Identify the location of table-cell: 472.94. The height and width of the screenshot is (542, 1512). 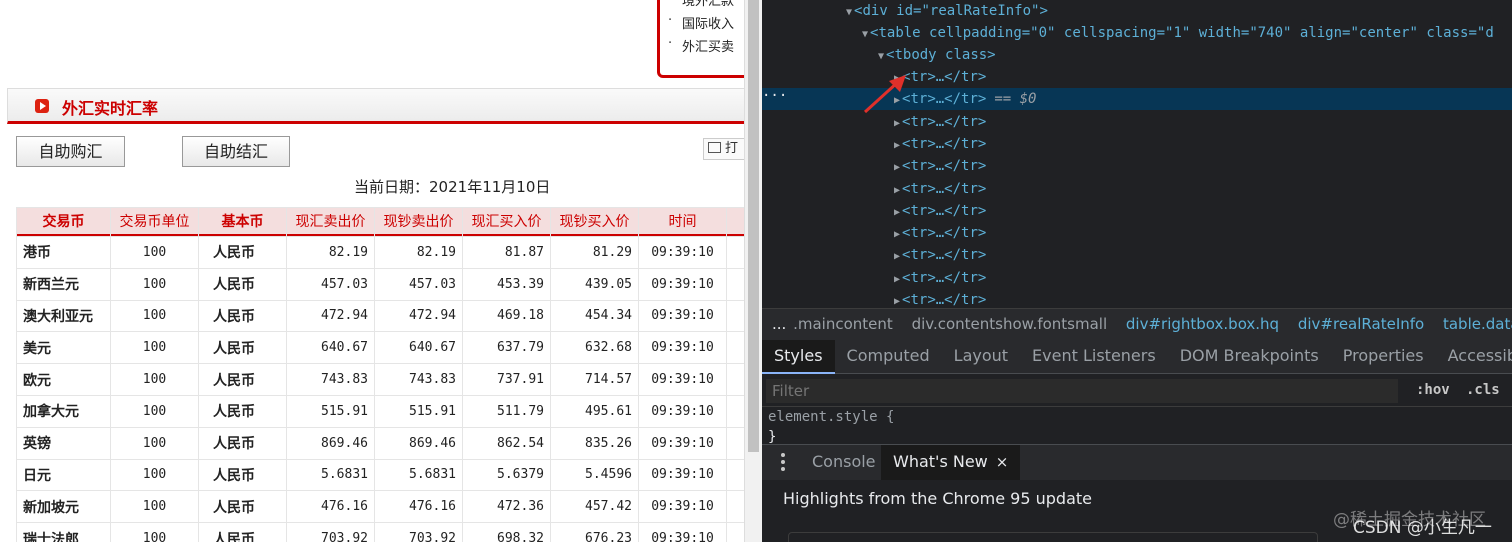
(418, 316).